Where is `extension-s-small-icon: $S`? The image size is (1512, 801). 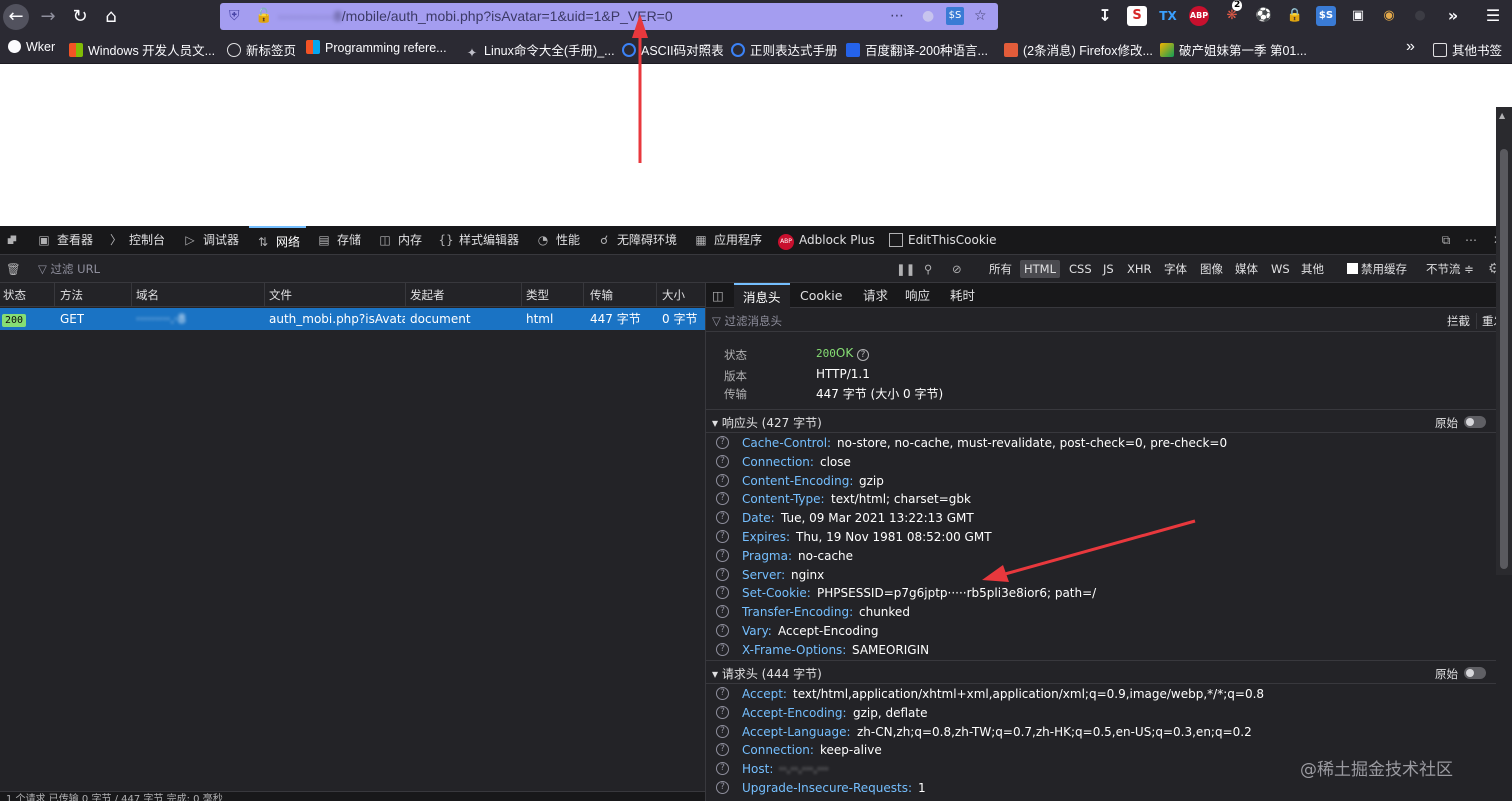 extension-s-small-icon: $S is located at coordinates (955, 16).